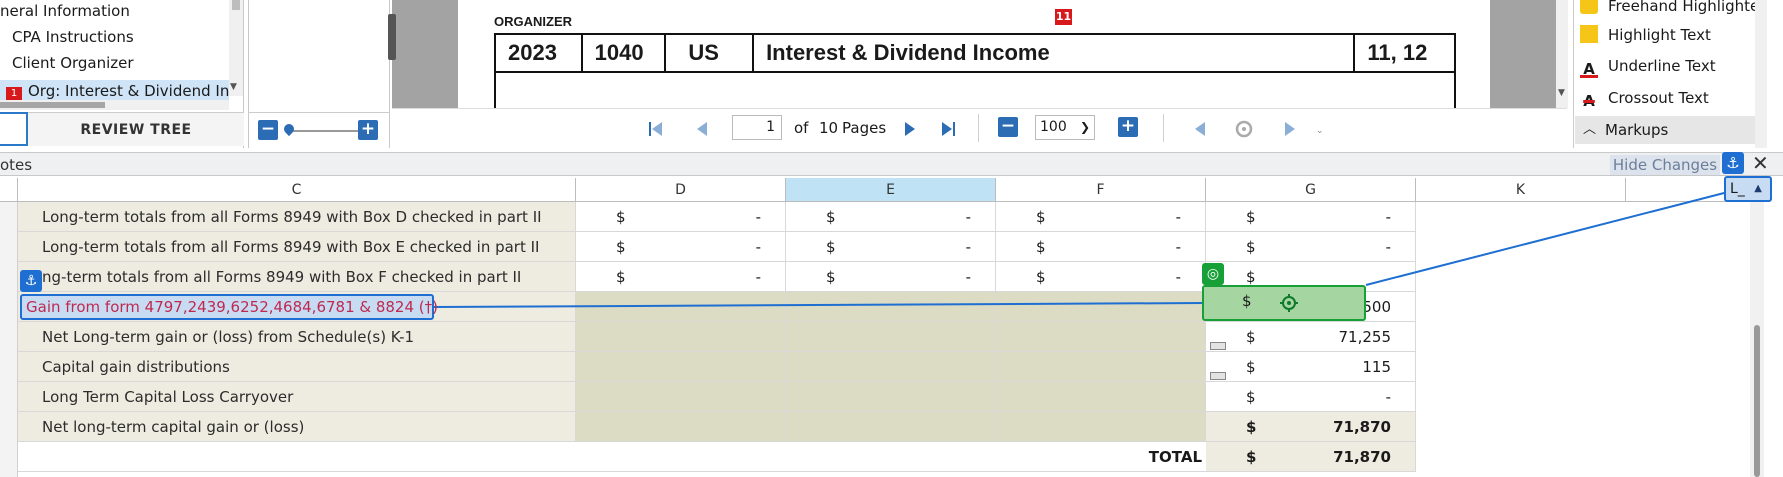 This screenshot has width=1783, height=477. Describe the element at coordinates (1669, 10) in the screenshot. I see `freehand-highlight-tool: Freehand Highlighte` at that location.